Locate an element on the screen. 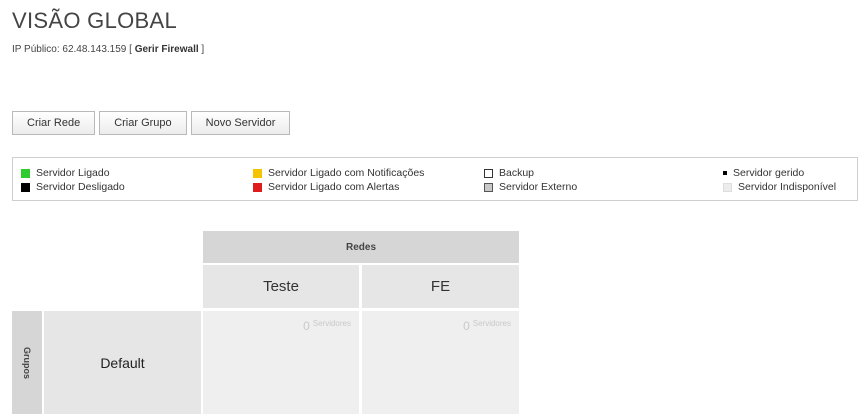  legend-item-managed-server: Servidor gerido is located at coordinates (763, 173).